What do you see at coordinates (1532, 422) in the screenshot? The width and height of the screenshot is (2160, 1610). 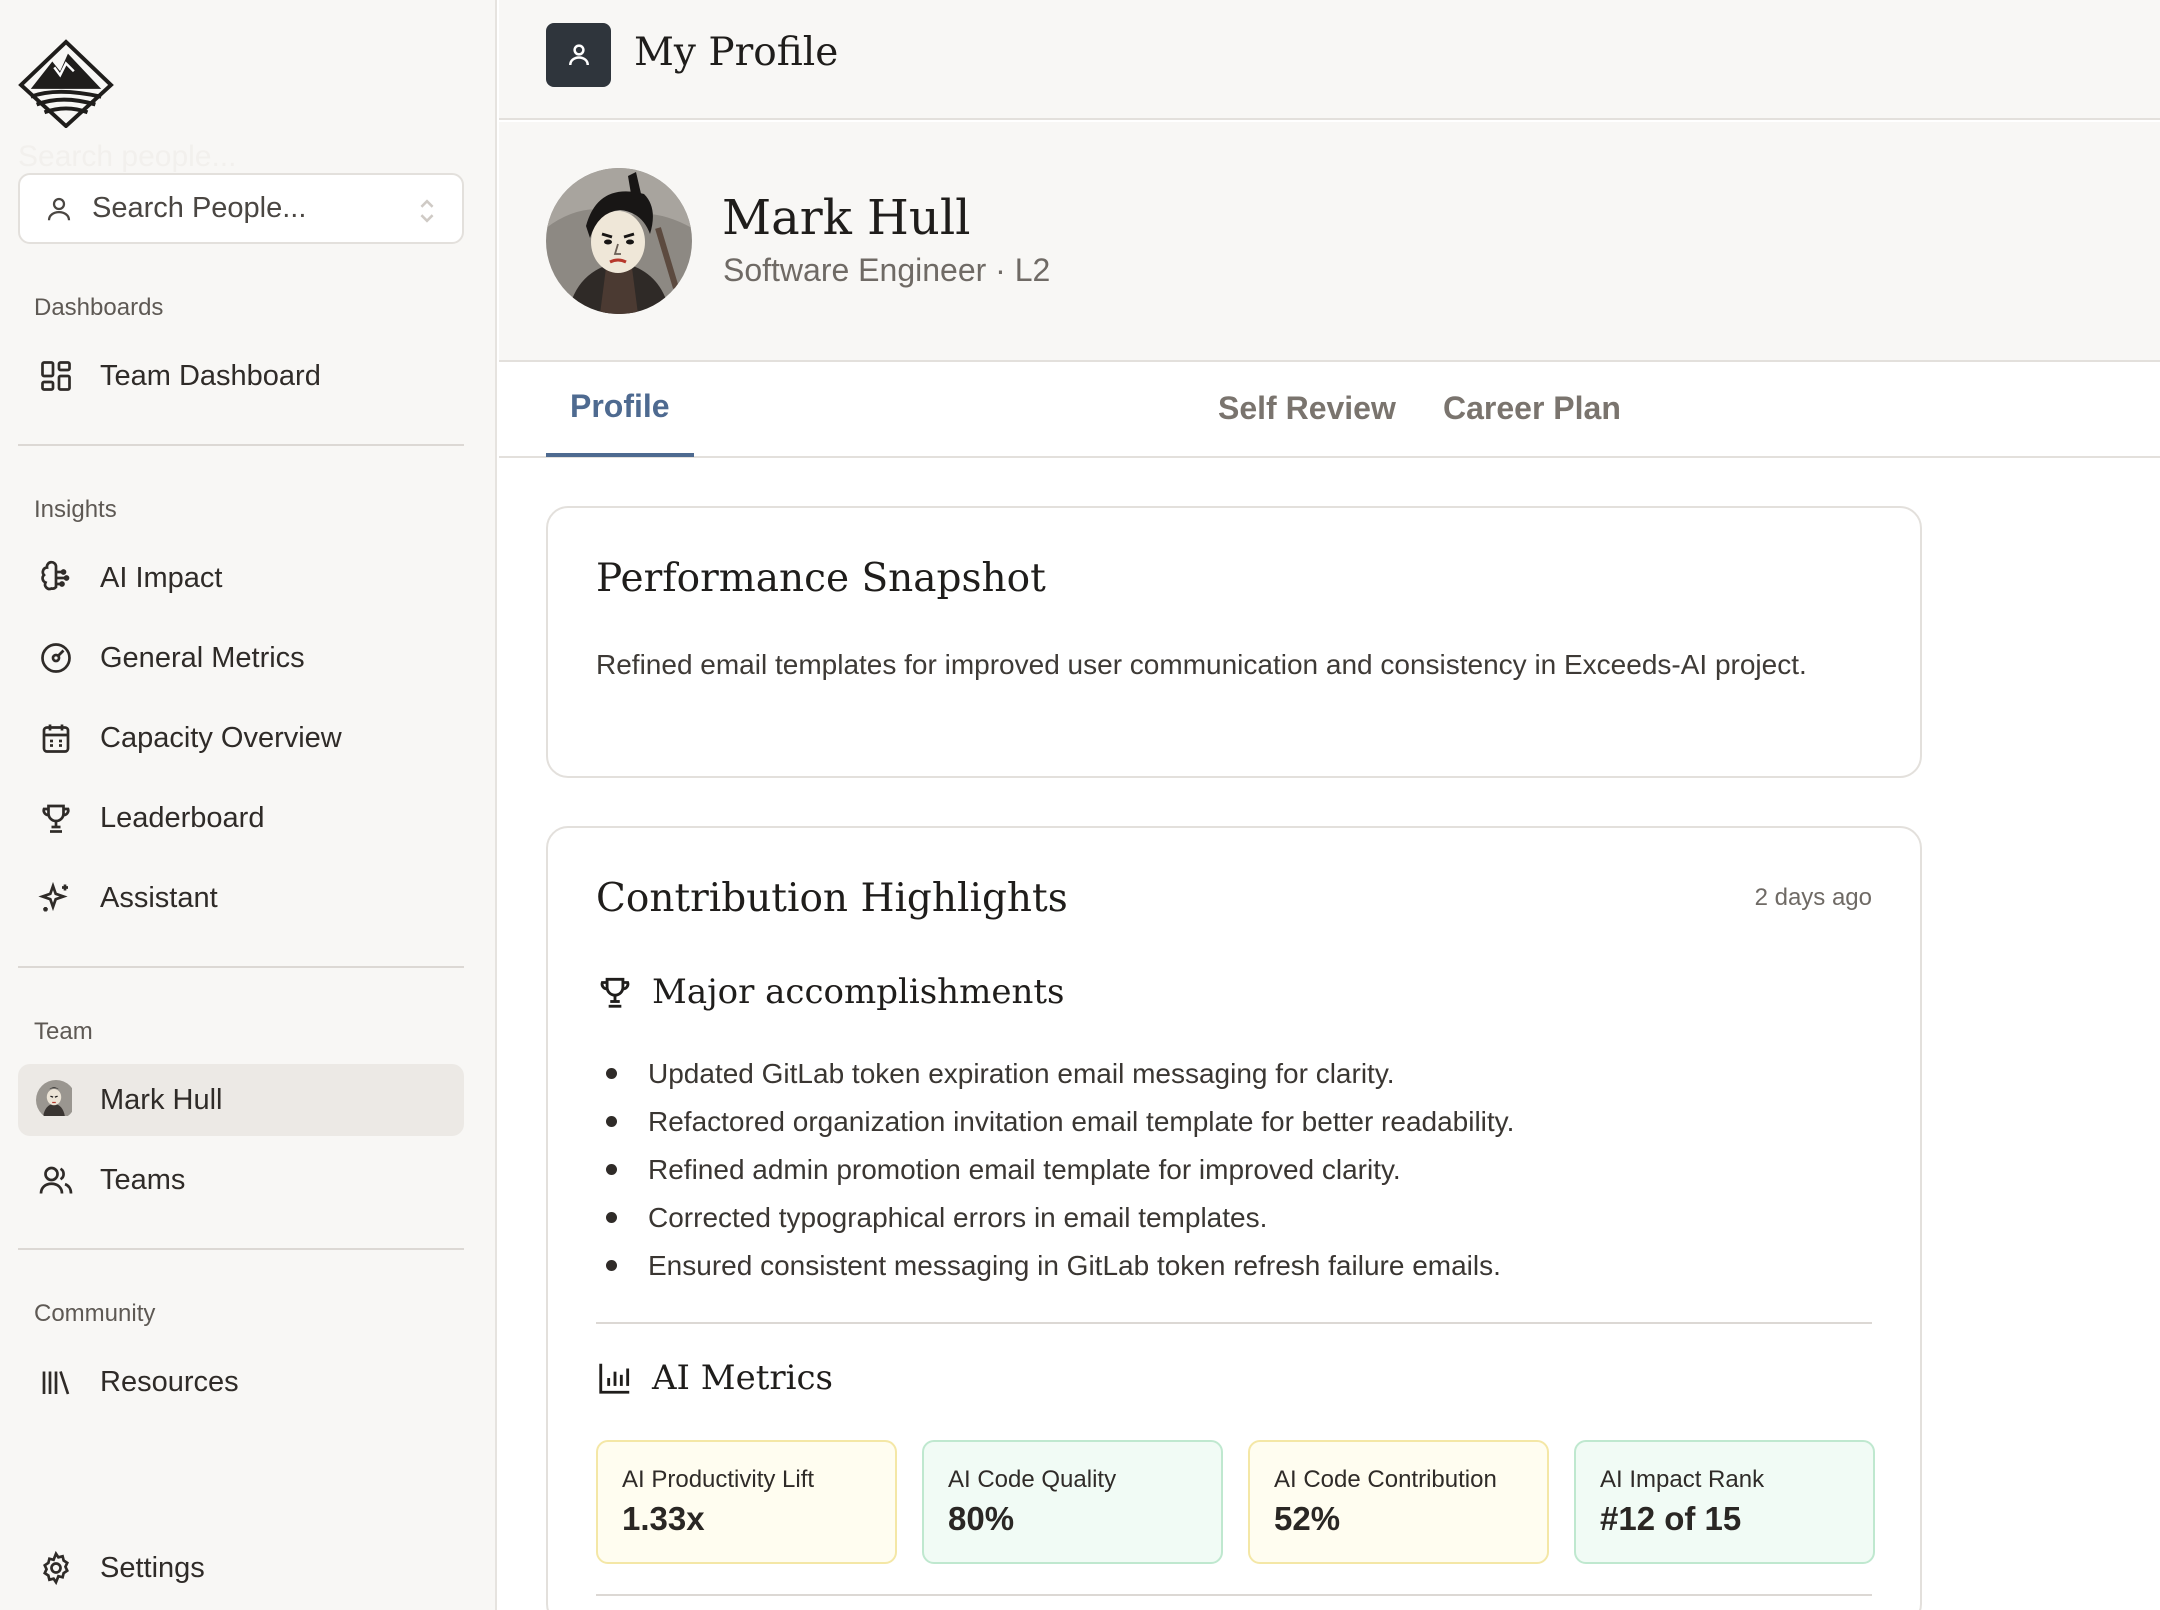 I see `tab-career-plan: Career Plan` at bounding box center [1532, 422].